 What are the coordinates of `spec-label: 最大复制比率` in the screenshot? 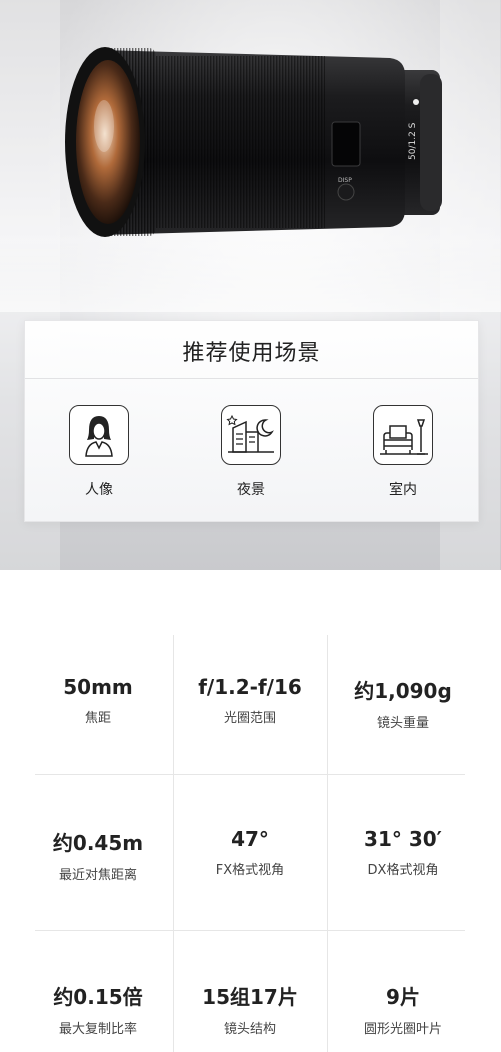 It's located at (97, 1029).